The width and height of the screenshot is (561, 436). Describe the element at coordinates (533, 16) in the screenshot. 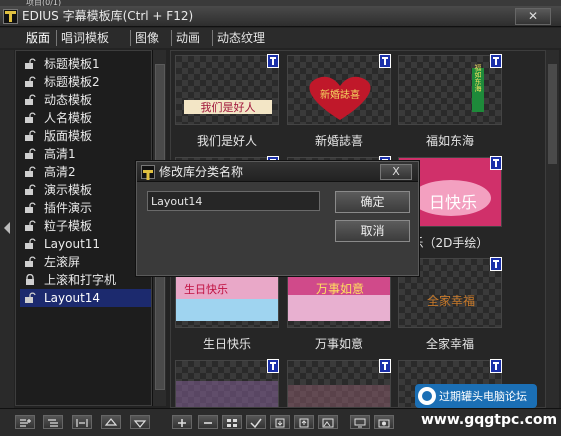

I see `window-close-button: ✕` at that location.